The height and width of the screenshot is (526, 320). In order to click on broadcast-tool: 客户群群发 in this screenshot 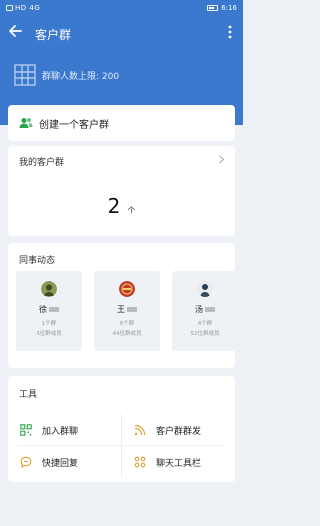, I will do `click(167, 430)`.